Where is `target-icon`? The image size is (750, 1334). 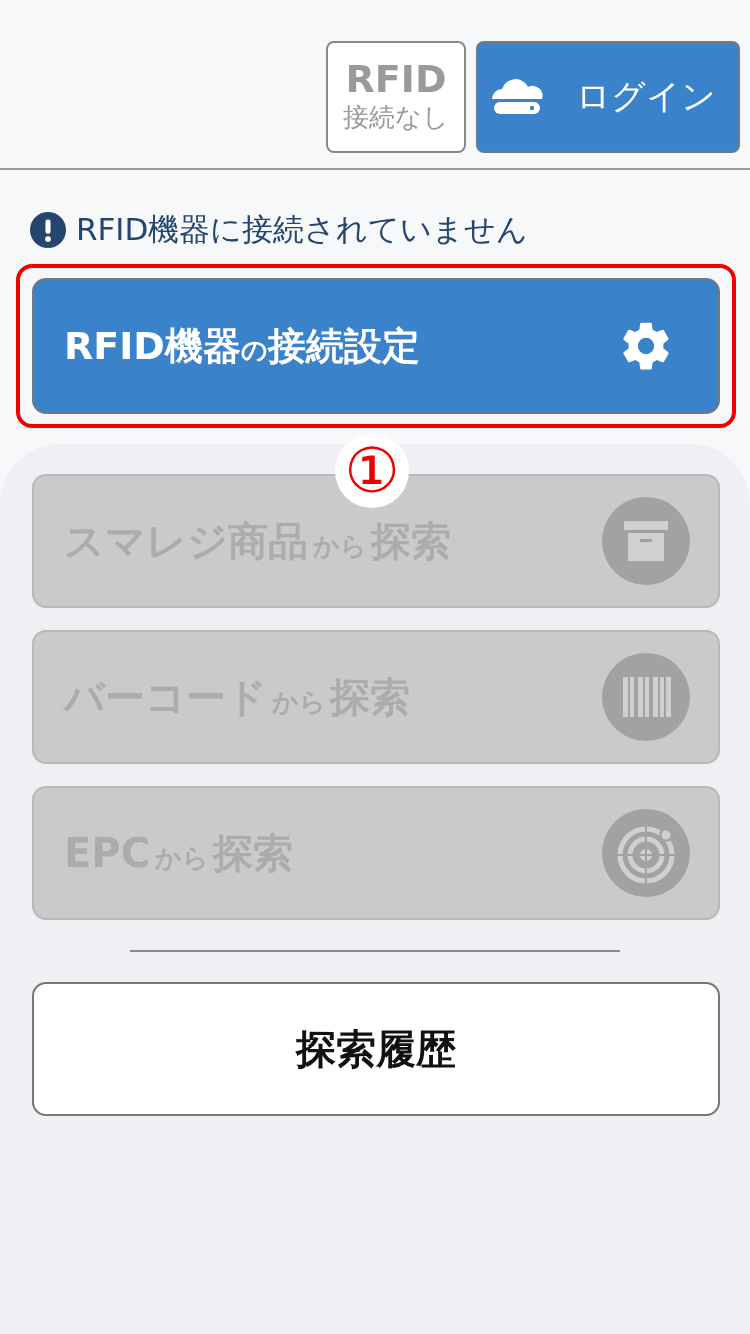 target-icon is located at coordinates (646, 853).